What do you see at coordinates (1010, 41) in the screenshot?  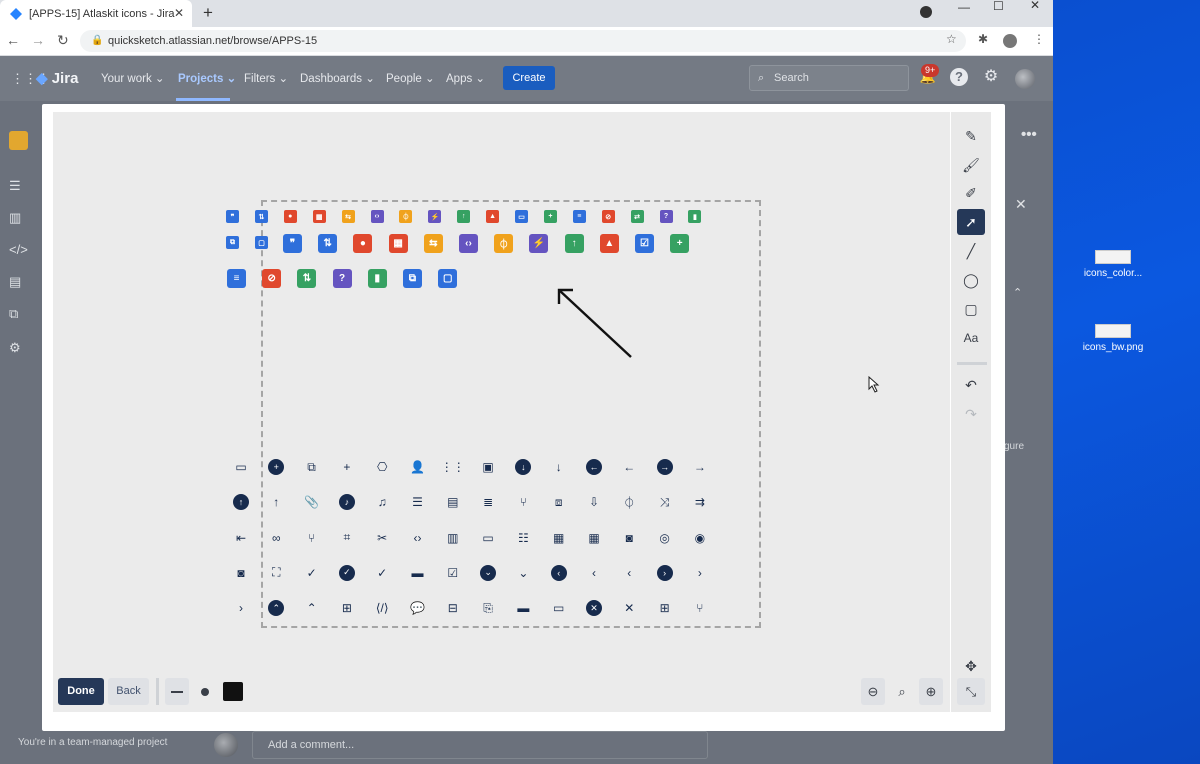 I see `profile-icon` at bounding box center [1010, 41].